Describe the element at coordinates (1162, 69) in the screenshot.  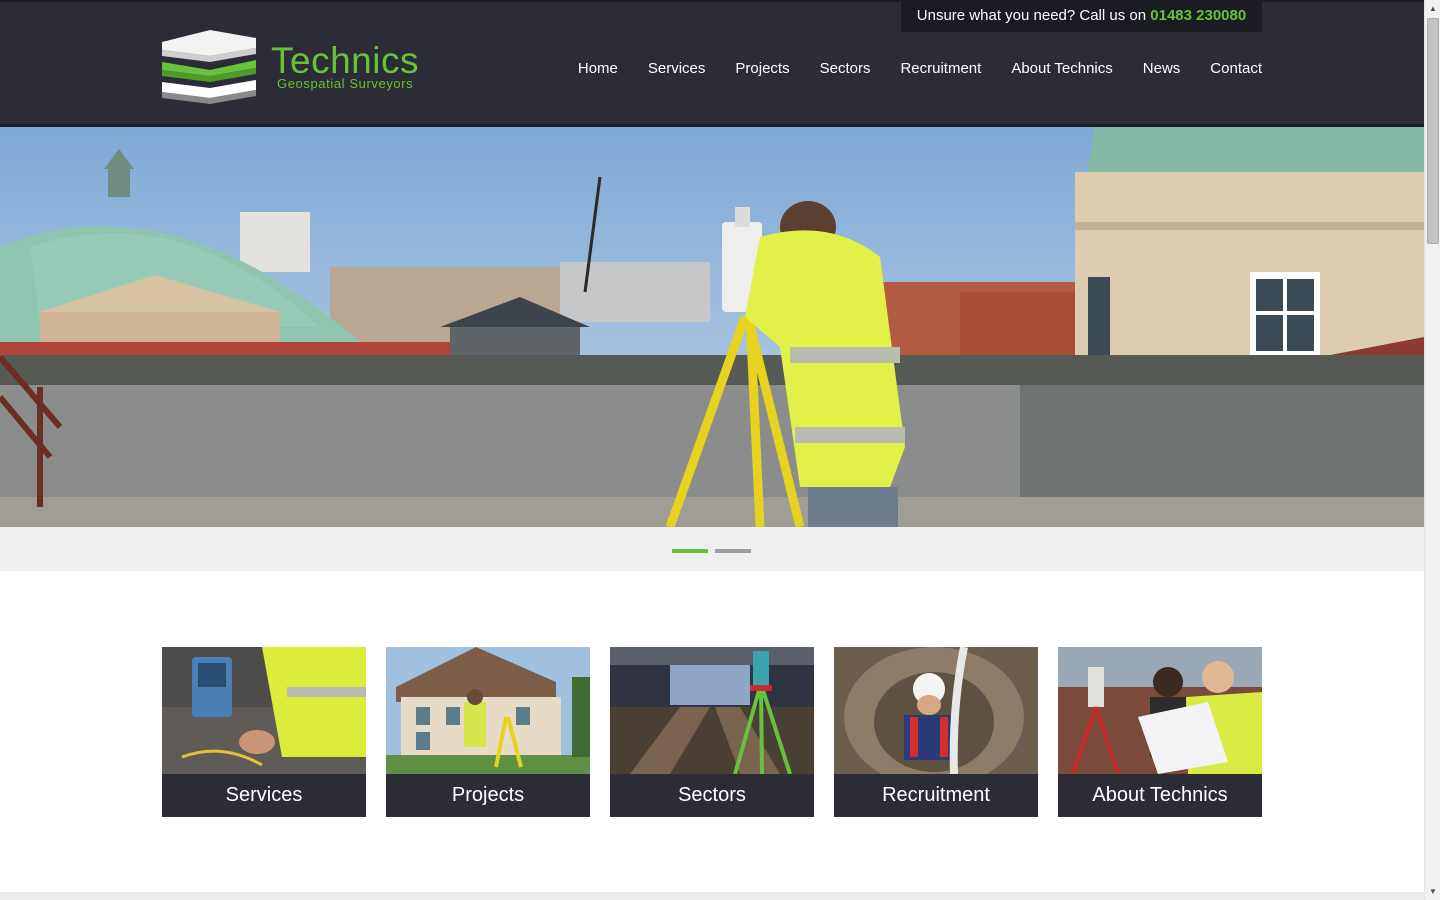
I see `nav-news: News` at that location.